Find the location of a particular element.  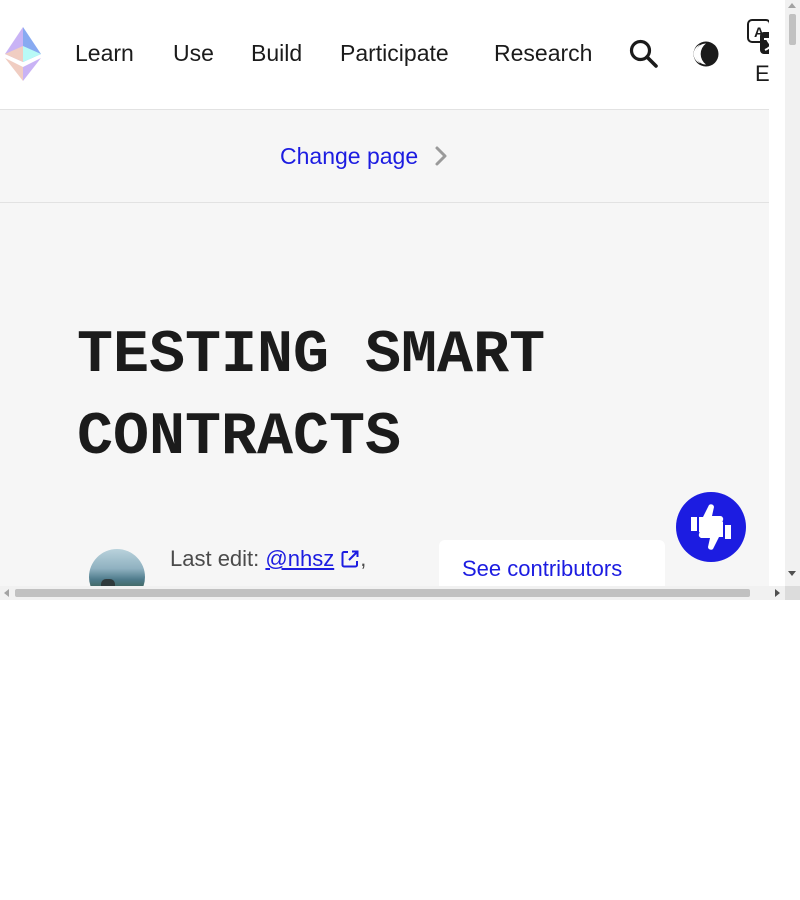

scrollbar-corner is located at coordinates (792, 593).